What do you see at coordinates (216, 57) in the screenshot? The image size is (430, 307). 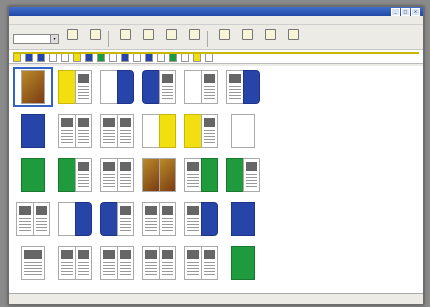 I see `page-strip` at bounding box center [216, 57].